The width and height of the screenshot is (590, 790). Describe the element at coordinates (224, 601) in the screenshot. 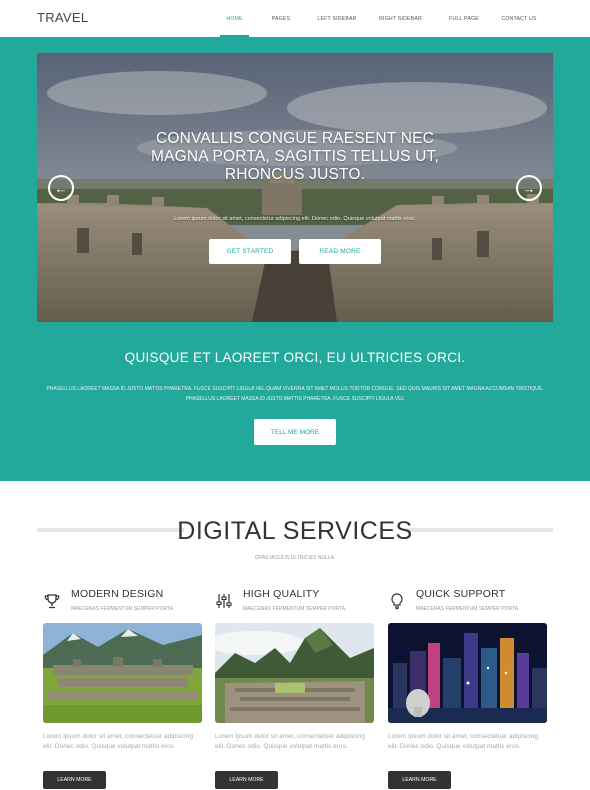

I see `sliders-icon` at that location.